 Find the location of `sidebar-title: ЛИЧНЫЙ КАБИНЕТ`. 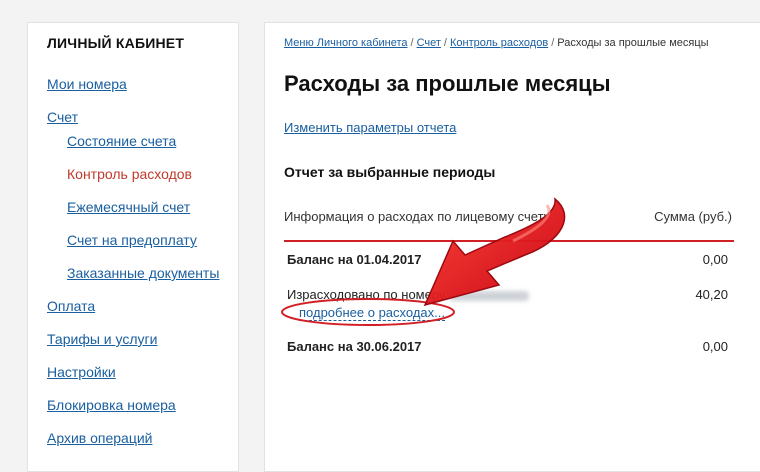

sidebar-title: ЛИЧНЫЙ КАБИНЕТ is located at coordinates (116, 43).